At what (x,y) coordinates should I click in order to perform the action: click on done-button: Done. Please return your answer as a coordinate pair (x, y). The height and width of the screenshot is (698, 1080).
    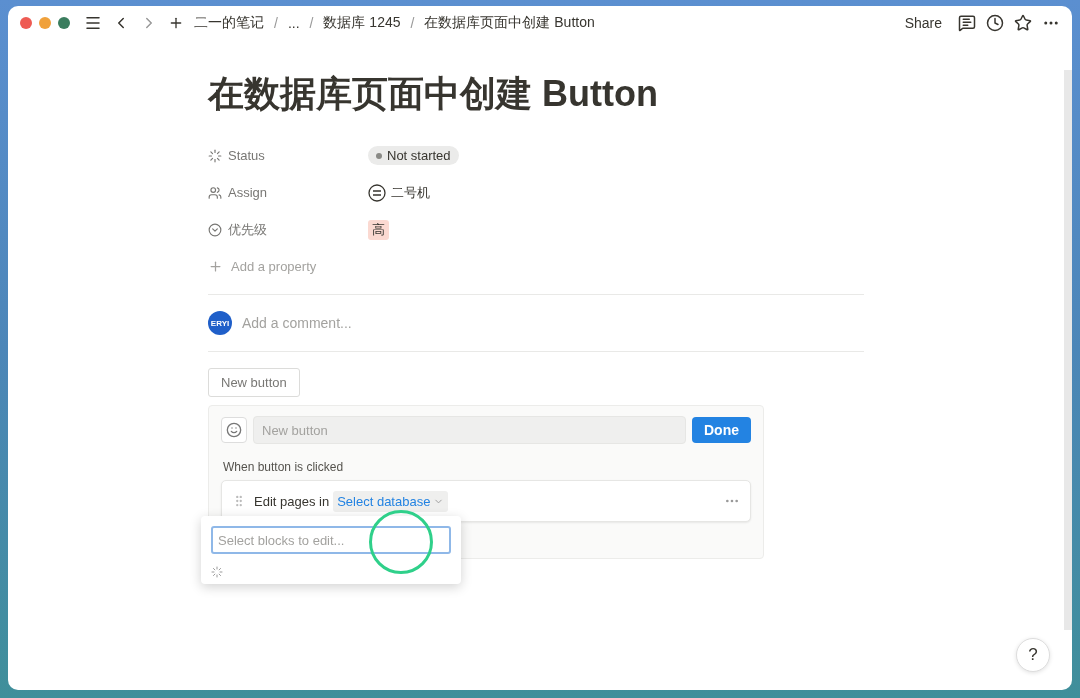
    Looking at the image, I should click on (721, 430).